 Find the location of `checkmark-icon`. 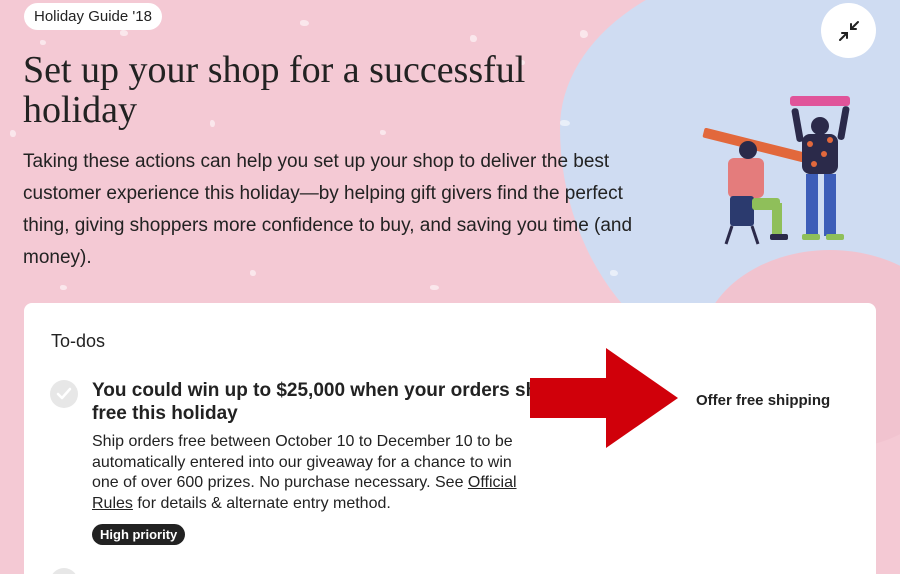

checkmark-icon is located at coordinates (64, 393).